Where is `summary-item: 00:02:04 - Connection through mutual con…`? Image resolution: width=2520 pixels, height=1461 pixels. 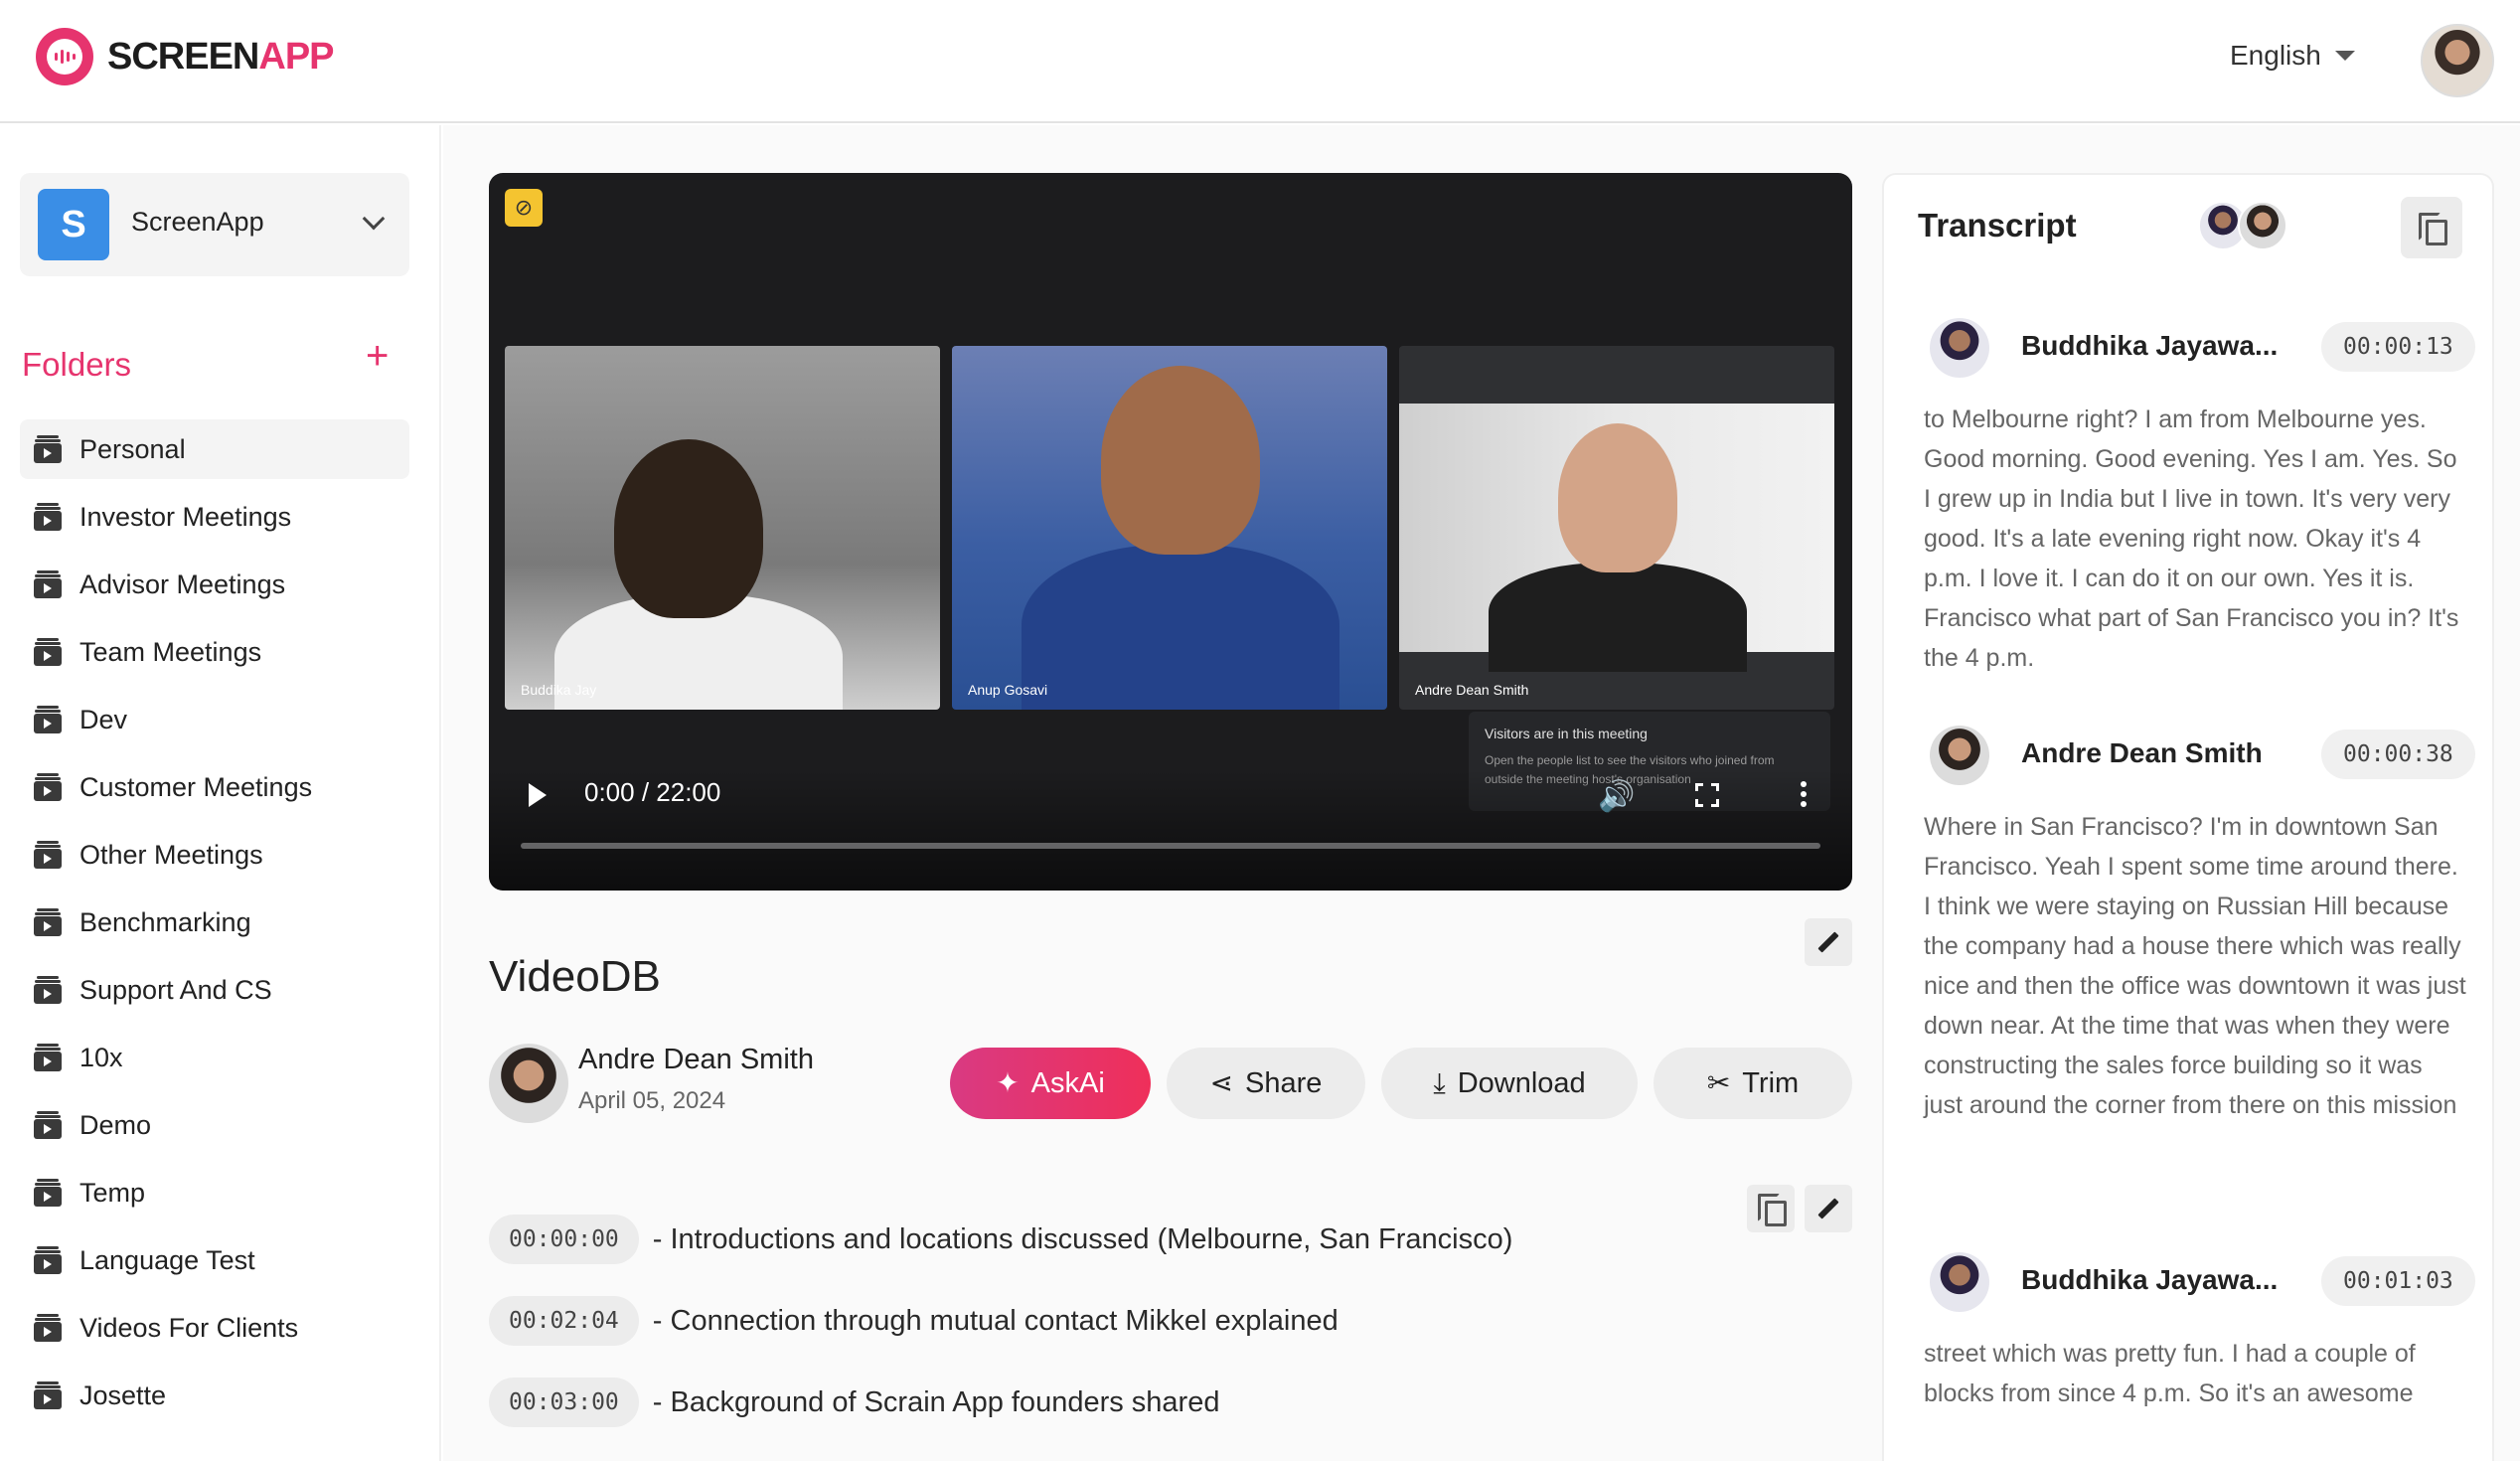 summary-item: 00:02:04 - Connection through mutual con… is located at coordinates (914, 1321).